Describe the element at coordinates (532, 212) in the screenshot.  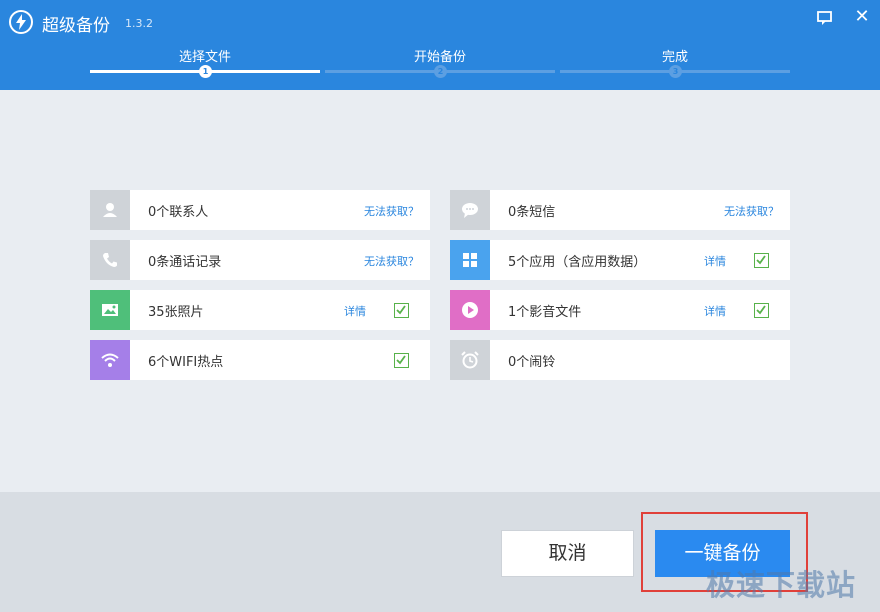
I see `sms-label: 0条短信` at that location.